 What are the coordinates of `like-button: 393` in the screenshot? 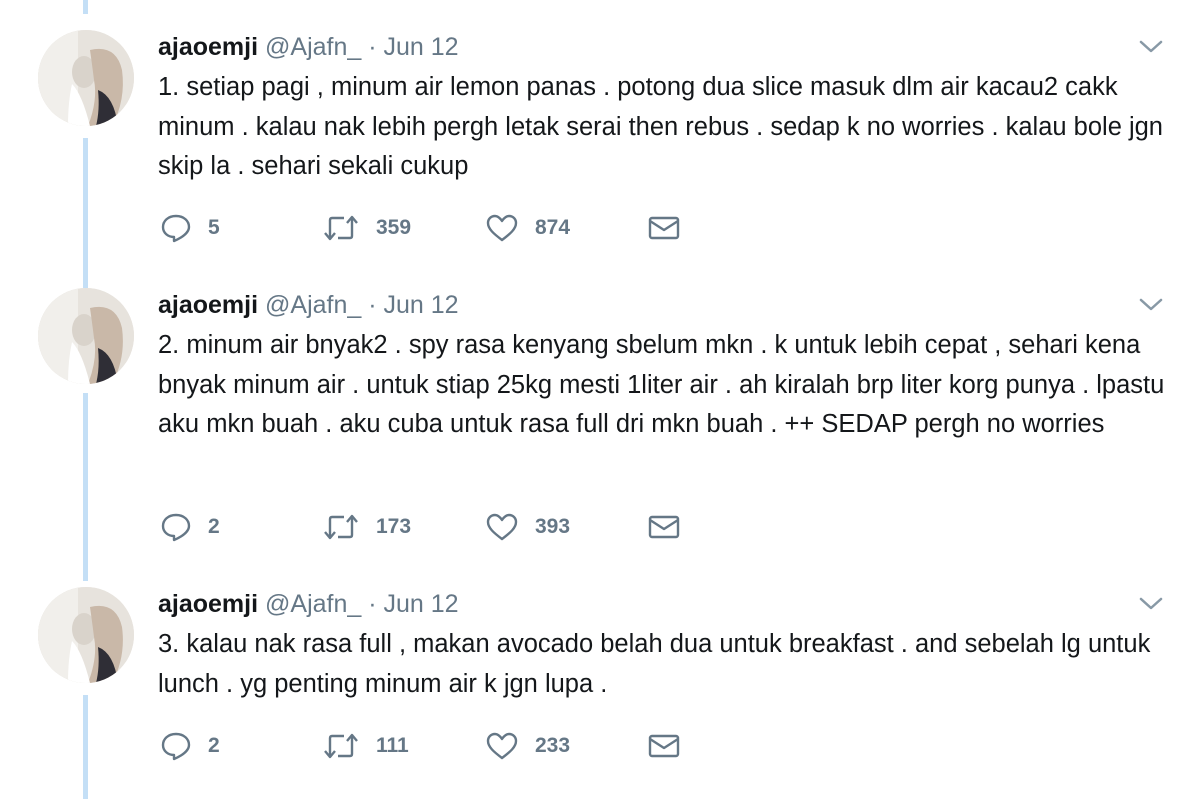 It's located at (527, 527).